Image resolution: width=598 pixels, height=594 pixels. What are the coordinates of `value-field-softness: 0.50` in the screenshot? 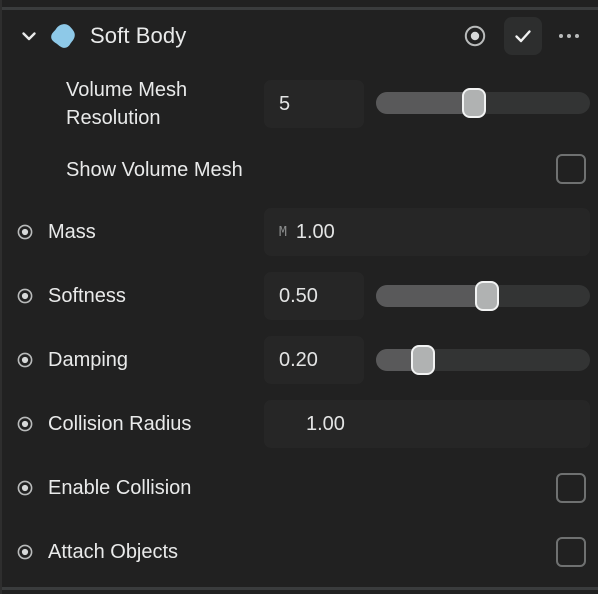 It's located at (314, 296).